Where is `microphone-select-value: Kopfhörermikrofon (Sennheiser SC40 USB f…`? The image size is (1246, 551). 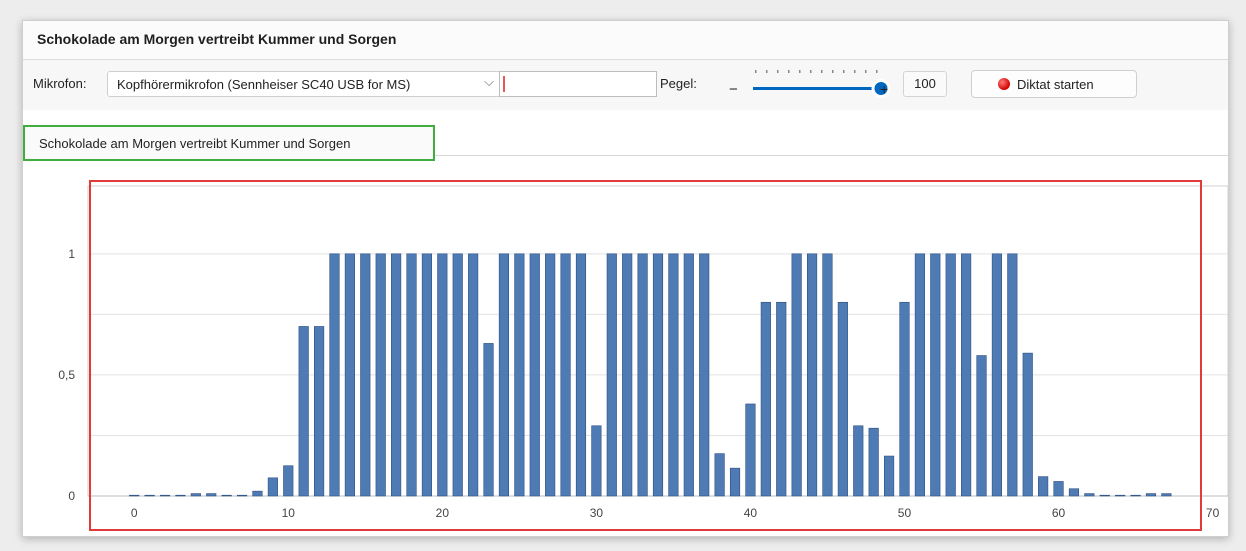
microphone-select-value: Kopfhörermikrofon (Sennheiser SC40 USB f… is located at coordinates (264, 84).